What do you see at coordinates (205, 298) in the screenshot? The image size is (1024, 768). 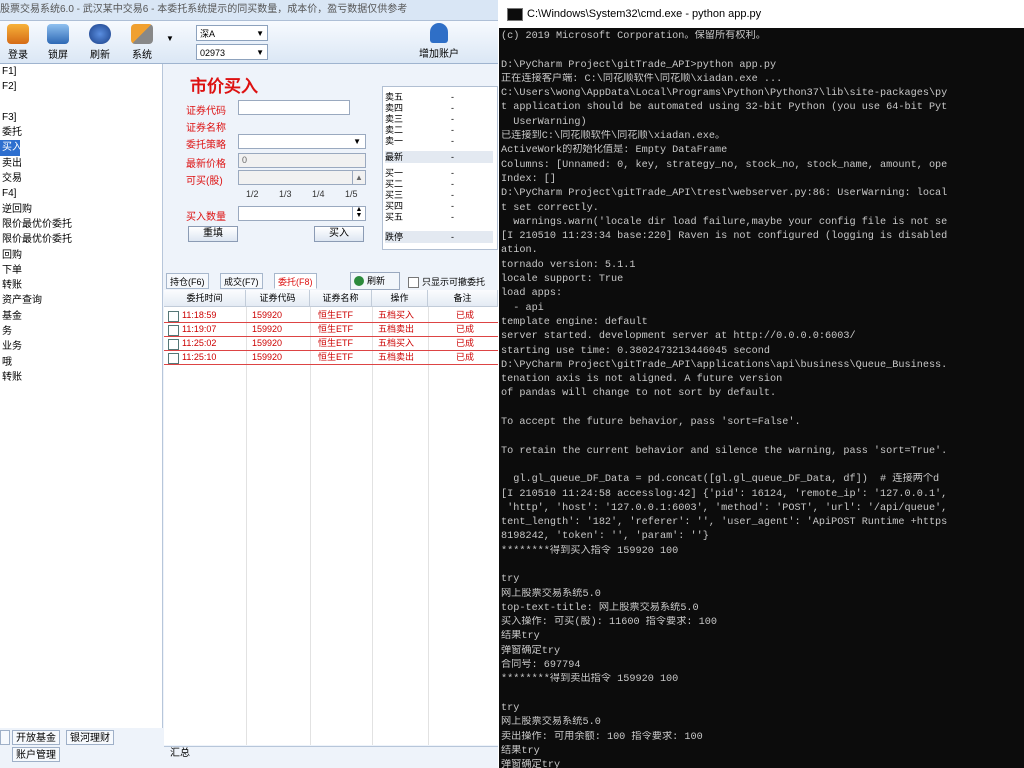 I see `table-header-cell: 委托时间` at bounding box center [205, 298].